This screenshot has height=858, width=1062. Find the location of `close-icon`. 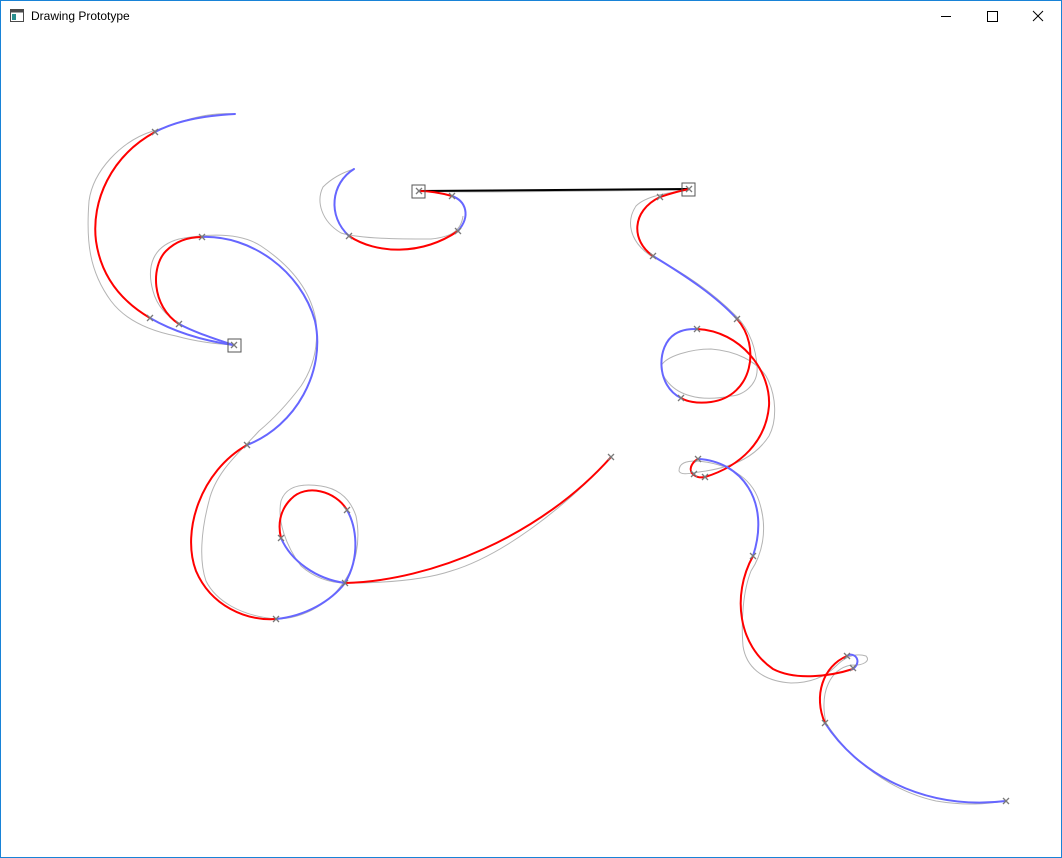

close-icon is located at coordinates (1038, 16).